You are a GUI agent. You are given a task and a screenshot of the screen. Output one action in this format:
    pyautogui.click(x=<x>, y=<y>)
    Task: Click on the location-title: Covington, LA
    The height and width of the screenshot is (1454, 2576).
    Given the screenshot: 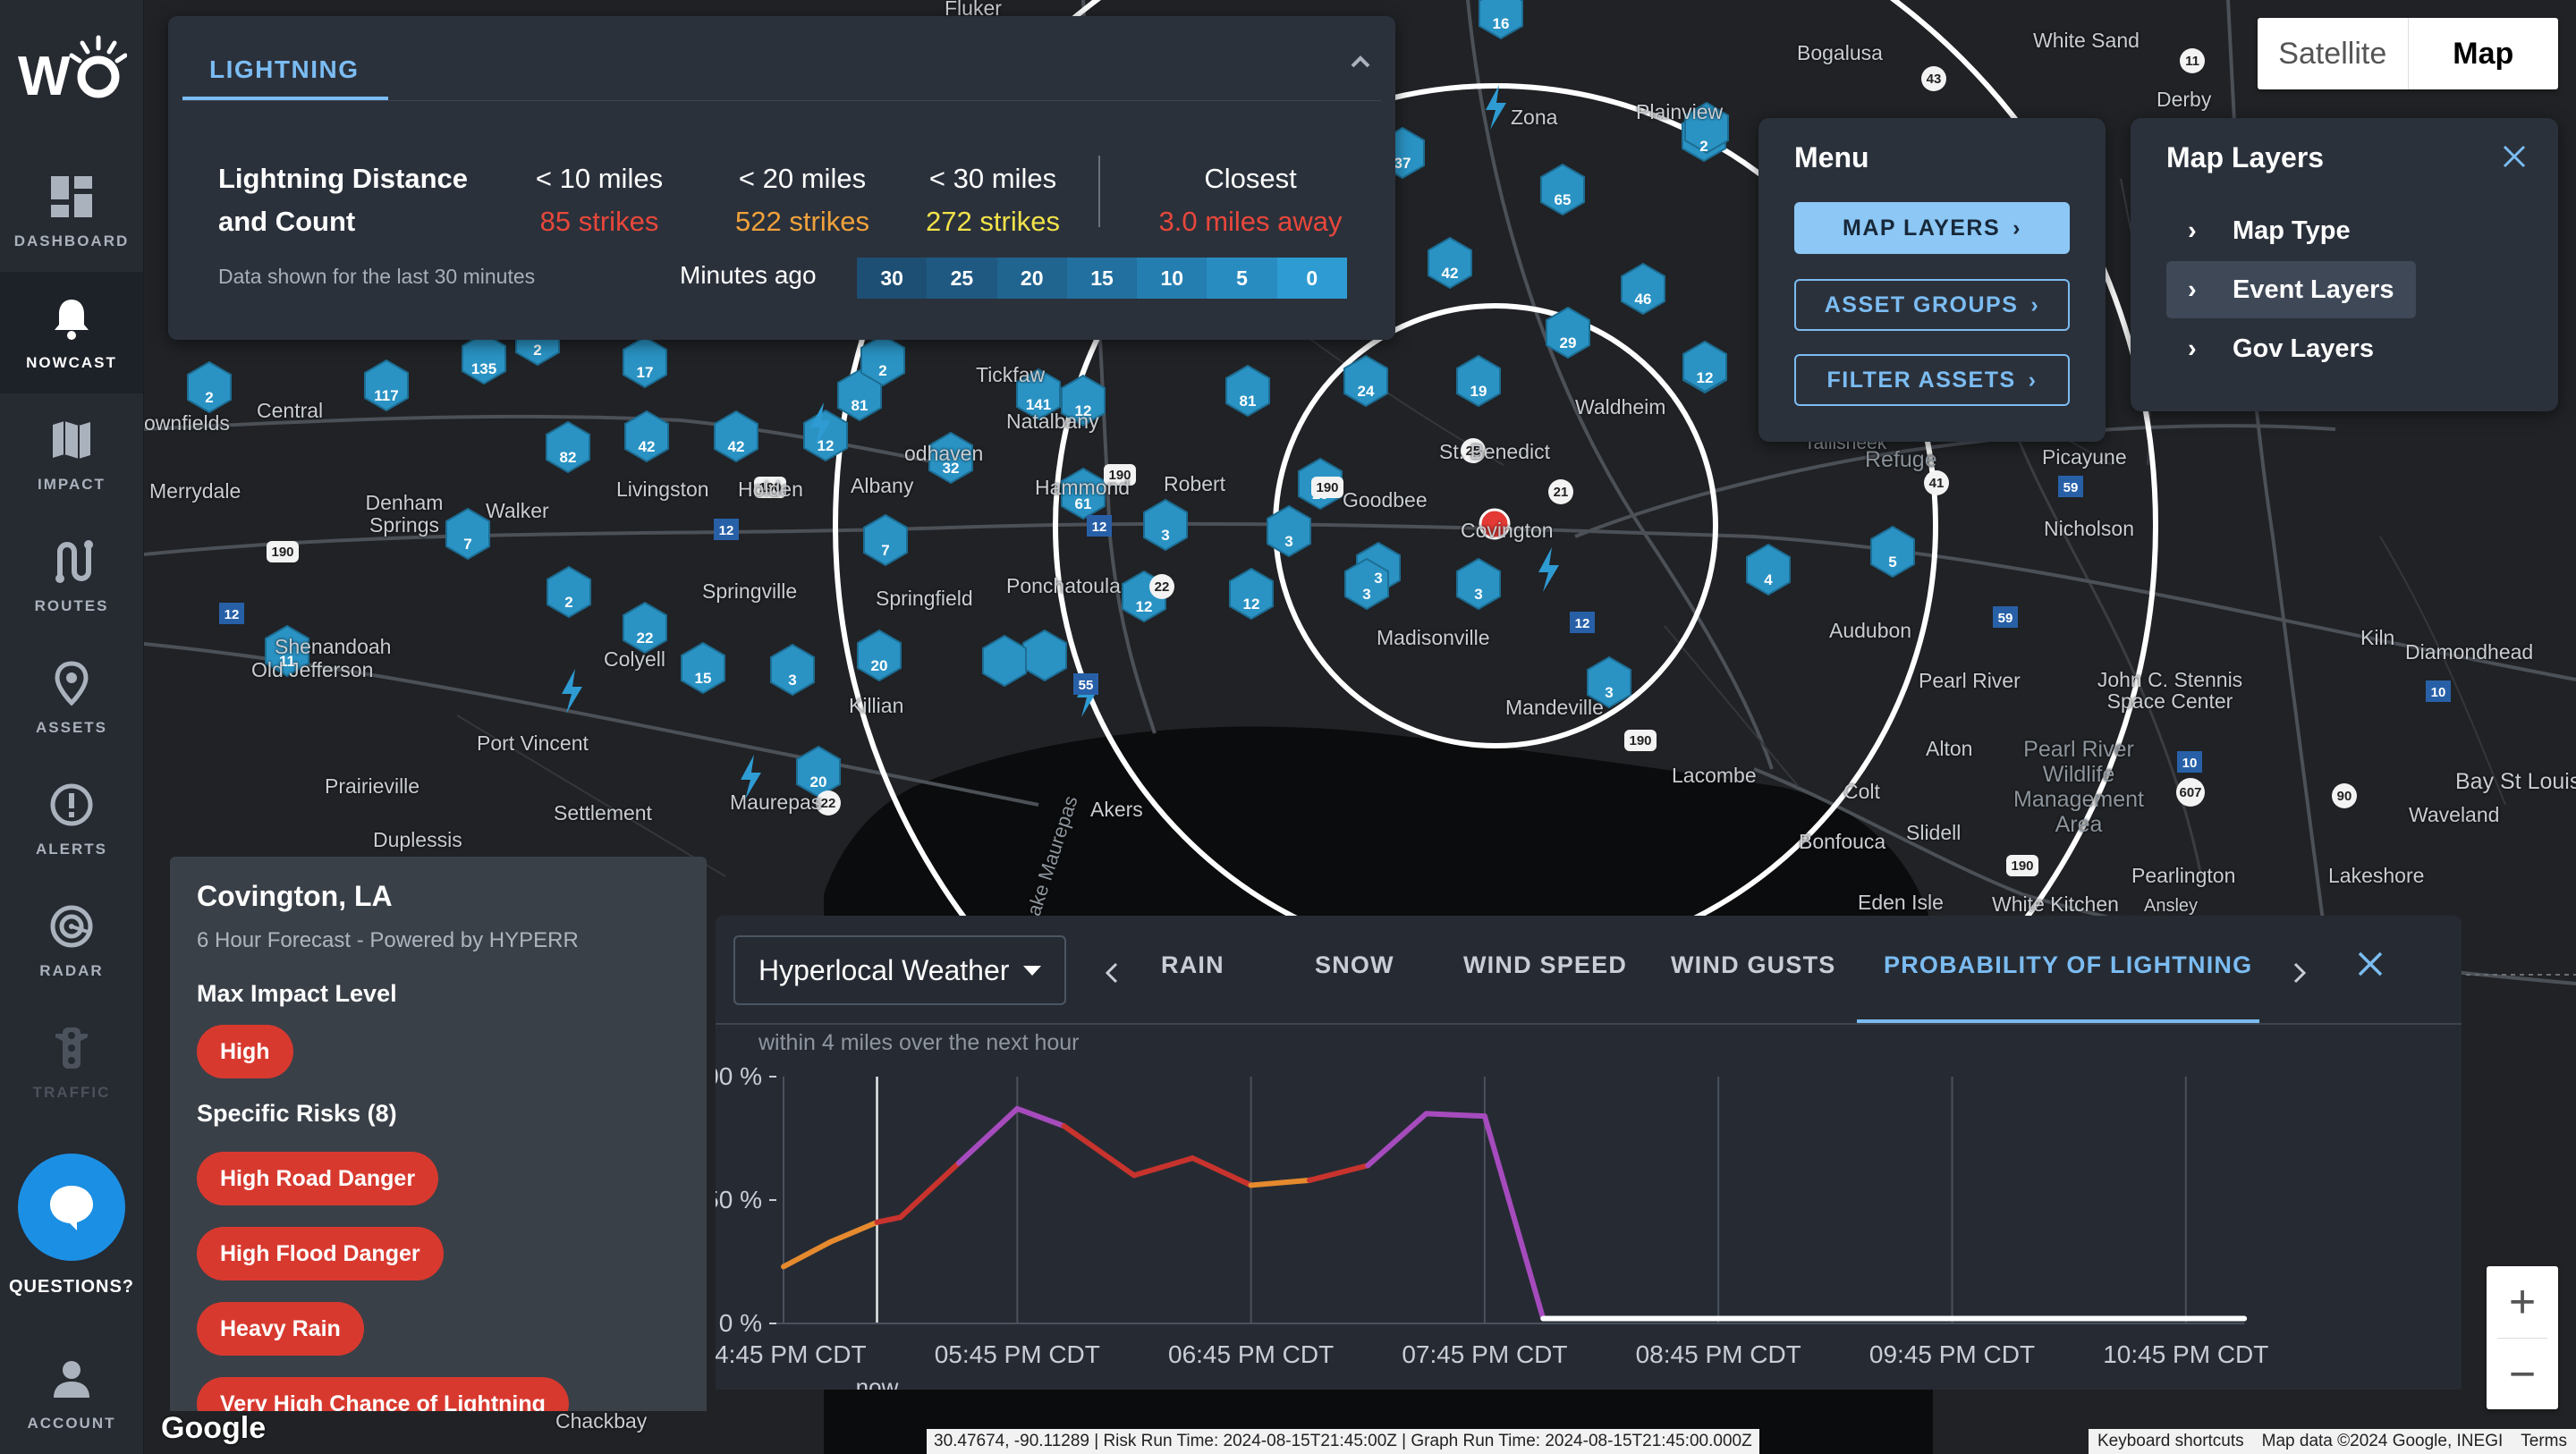 What is the action you would take?
    pyautogui.click(x=295, y=896)
    